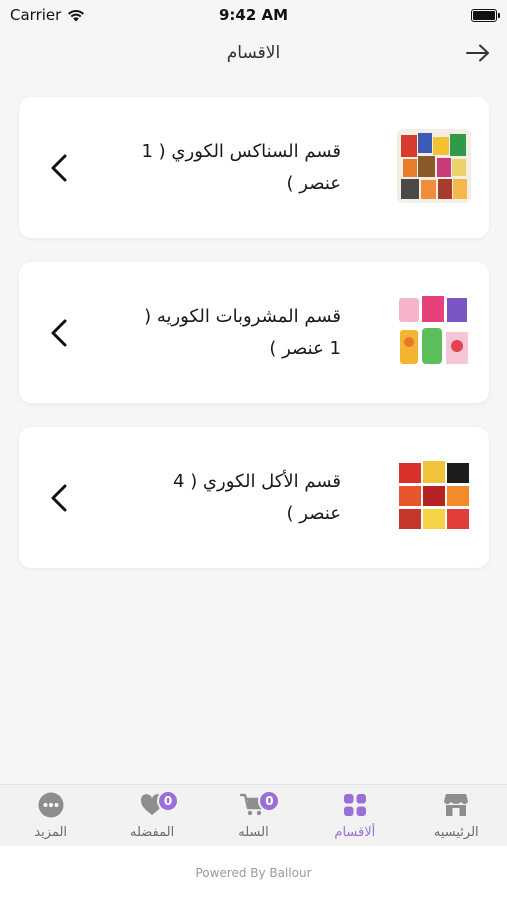 The width and height of the screenshot is (507, 900). I want to click on carrier-label: Carrier, so click(36, 15).